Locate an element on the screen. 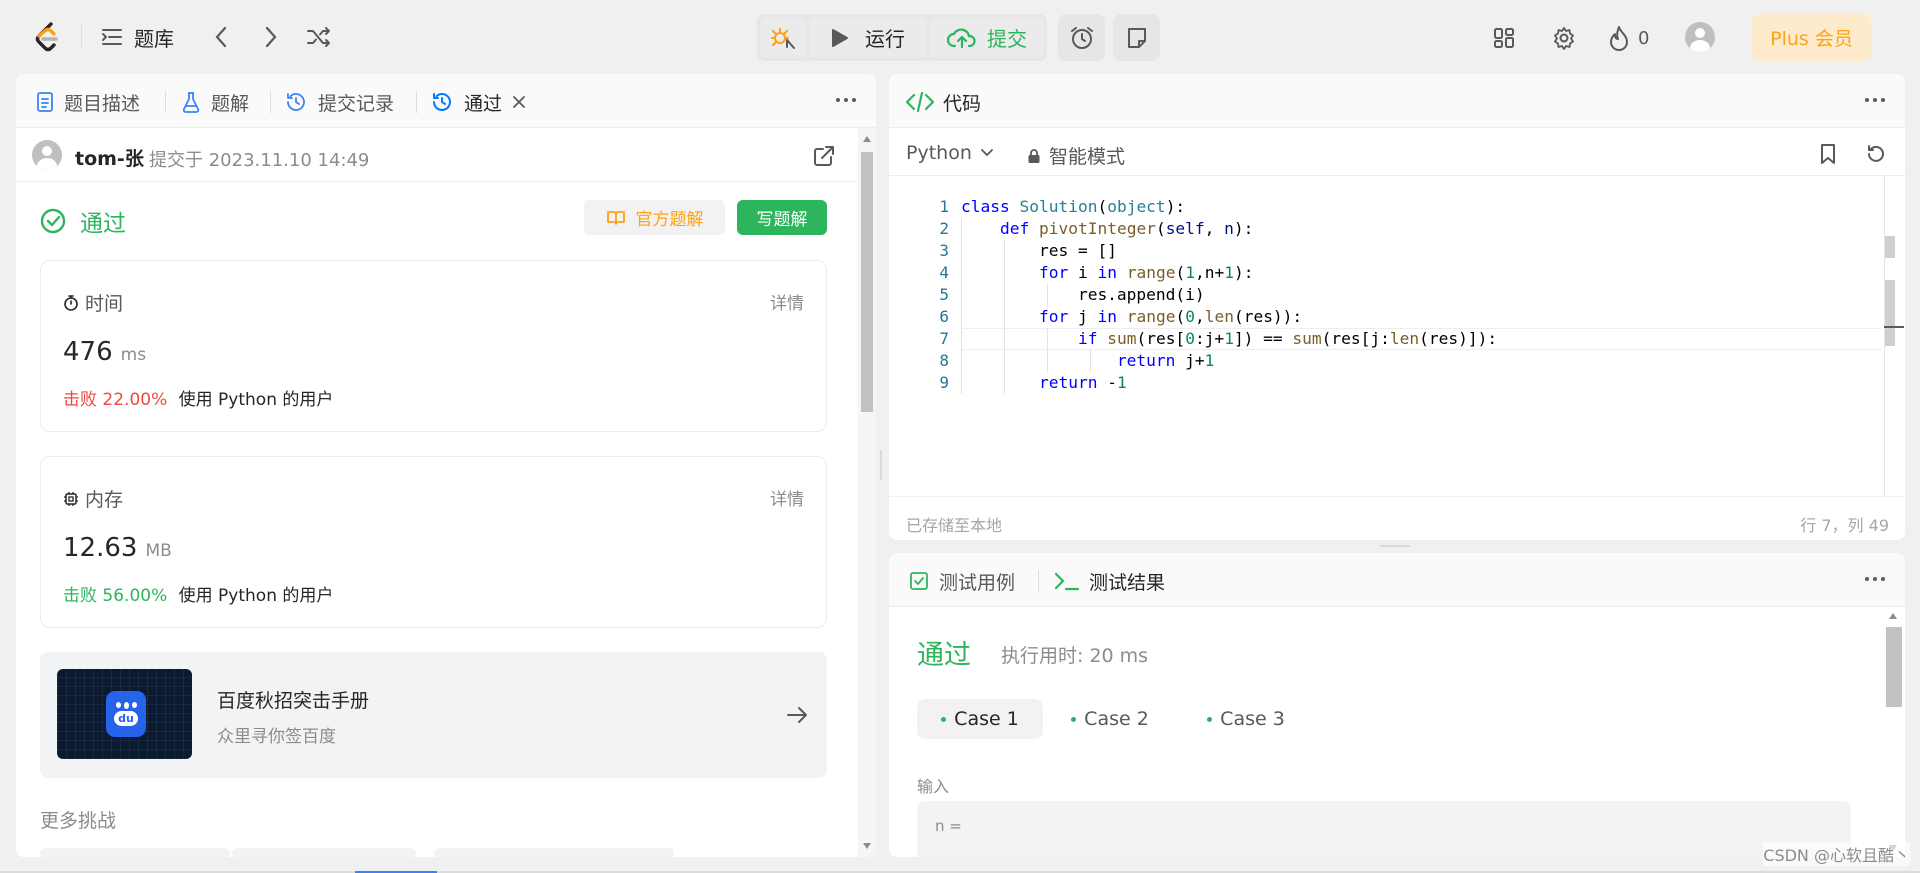  streak-counter: 0 is located at coordinates (1628, 38).